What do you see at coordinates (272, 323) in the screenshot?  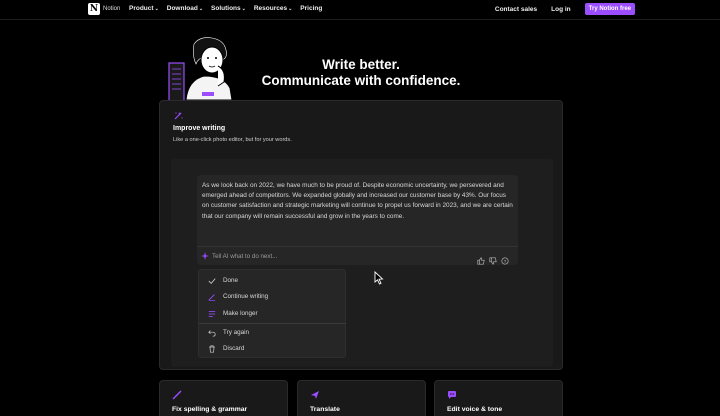 I see `menu-divider` at bounding box center [272, 323].